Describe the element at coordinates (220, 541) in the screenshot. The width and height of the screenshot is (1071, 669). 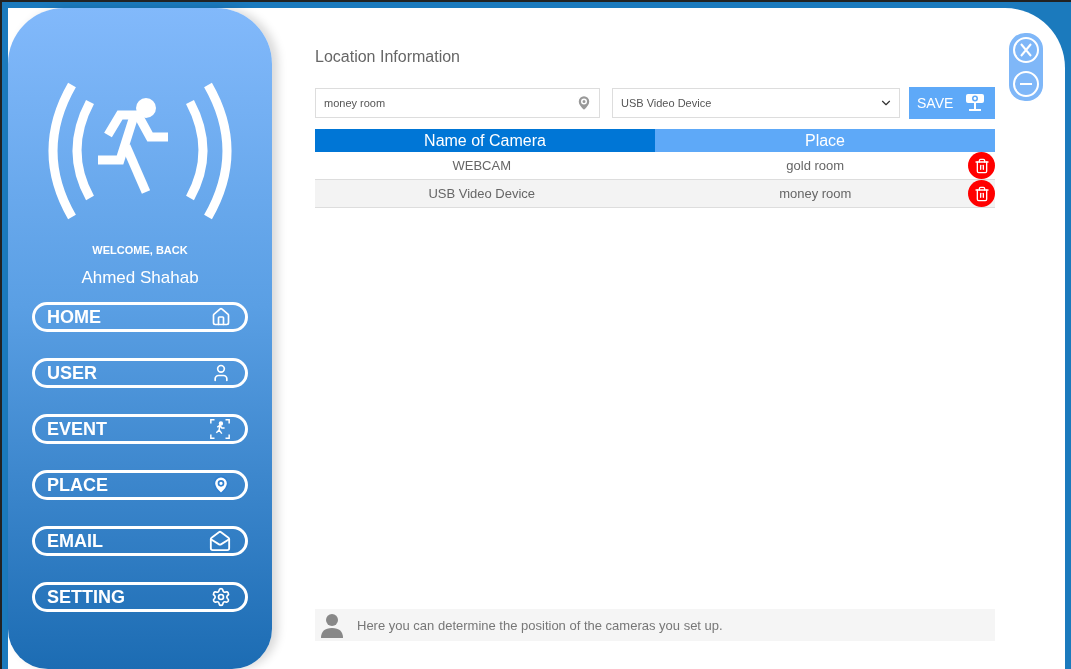
I see `envelope-icon` at that location.